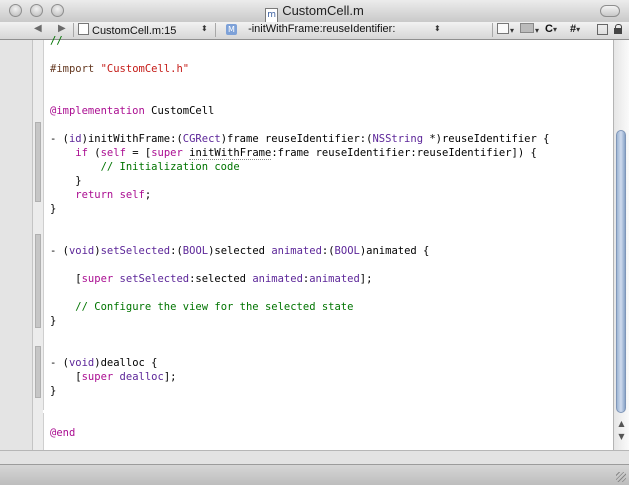 This screenshot has width=629, height=485. I want to click on window-title: CustomCell.m, so click(323, 10).